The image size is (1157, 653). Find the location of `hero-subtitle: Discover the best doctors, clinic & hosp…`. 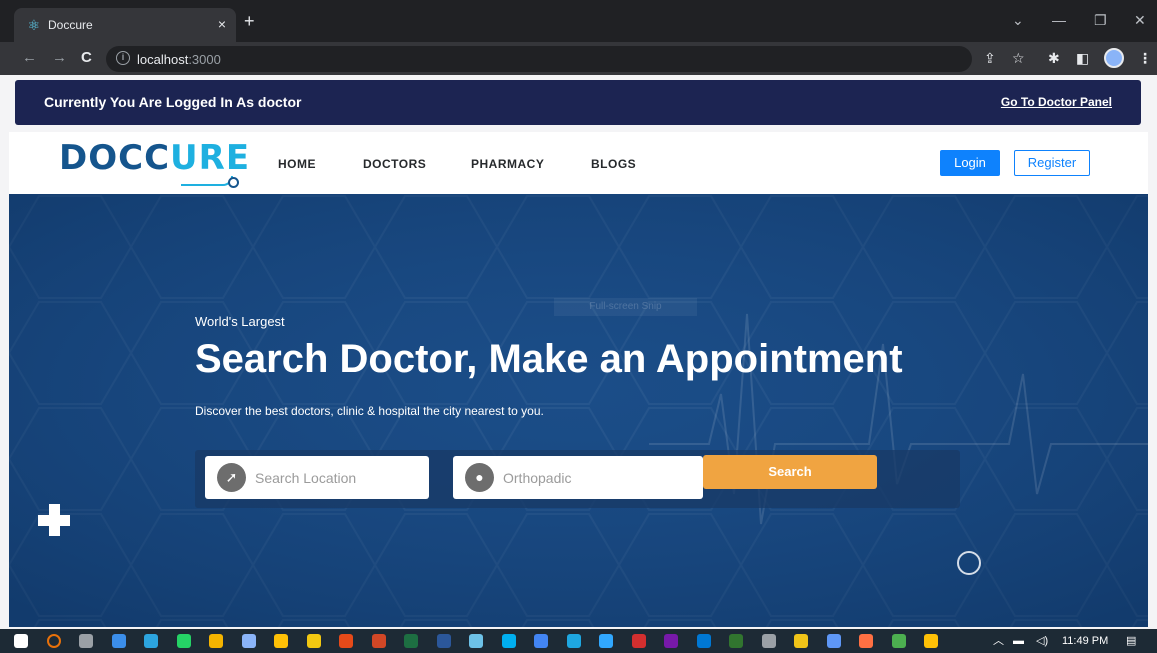

hero-subtitle: Discover the best doctors, clinic & hosp… is located at coordinates (369, 411).